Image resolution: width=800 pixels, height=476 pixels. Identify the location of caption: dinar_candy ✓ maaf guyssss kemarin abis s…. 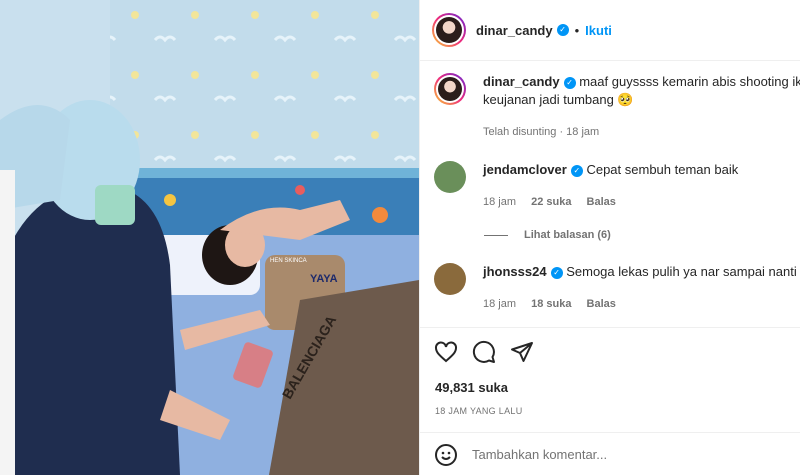
(617, 107).